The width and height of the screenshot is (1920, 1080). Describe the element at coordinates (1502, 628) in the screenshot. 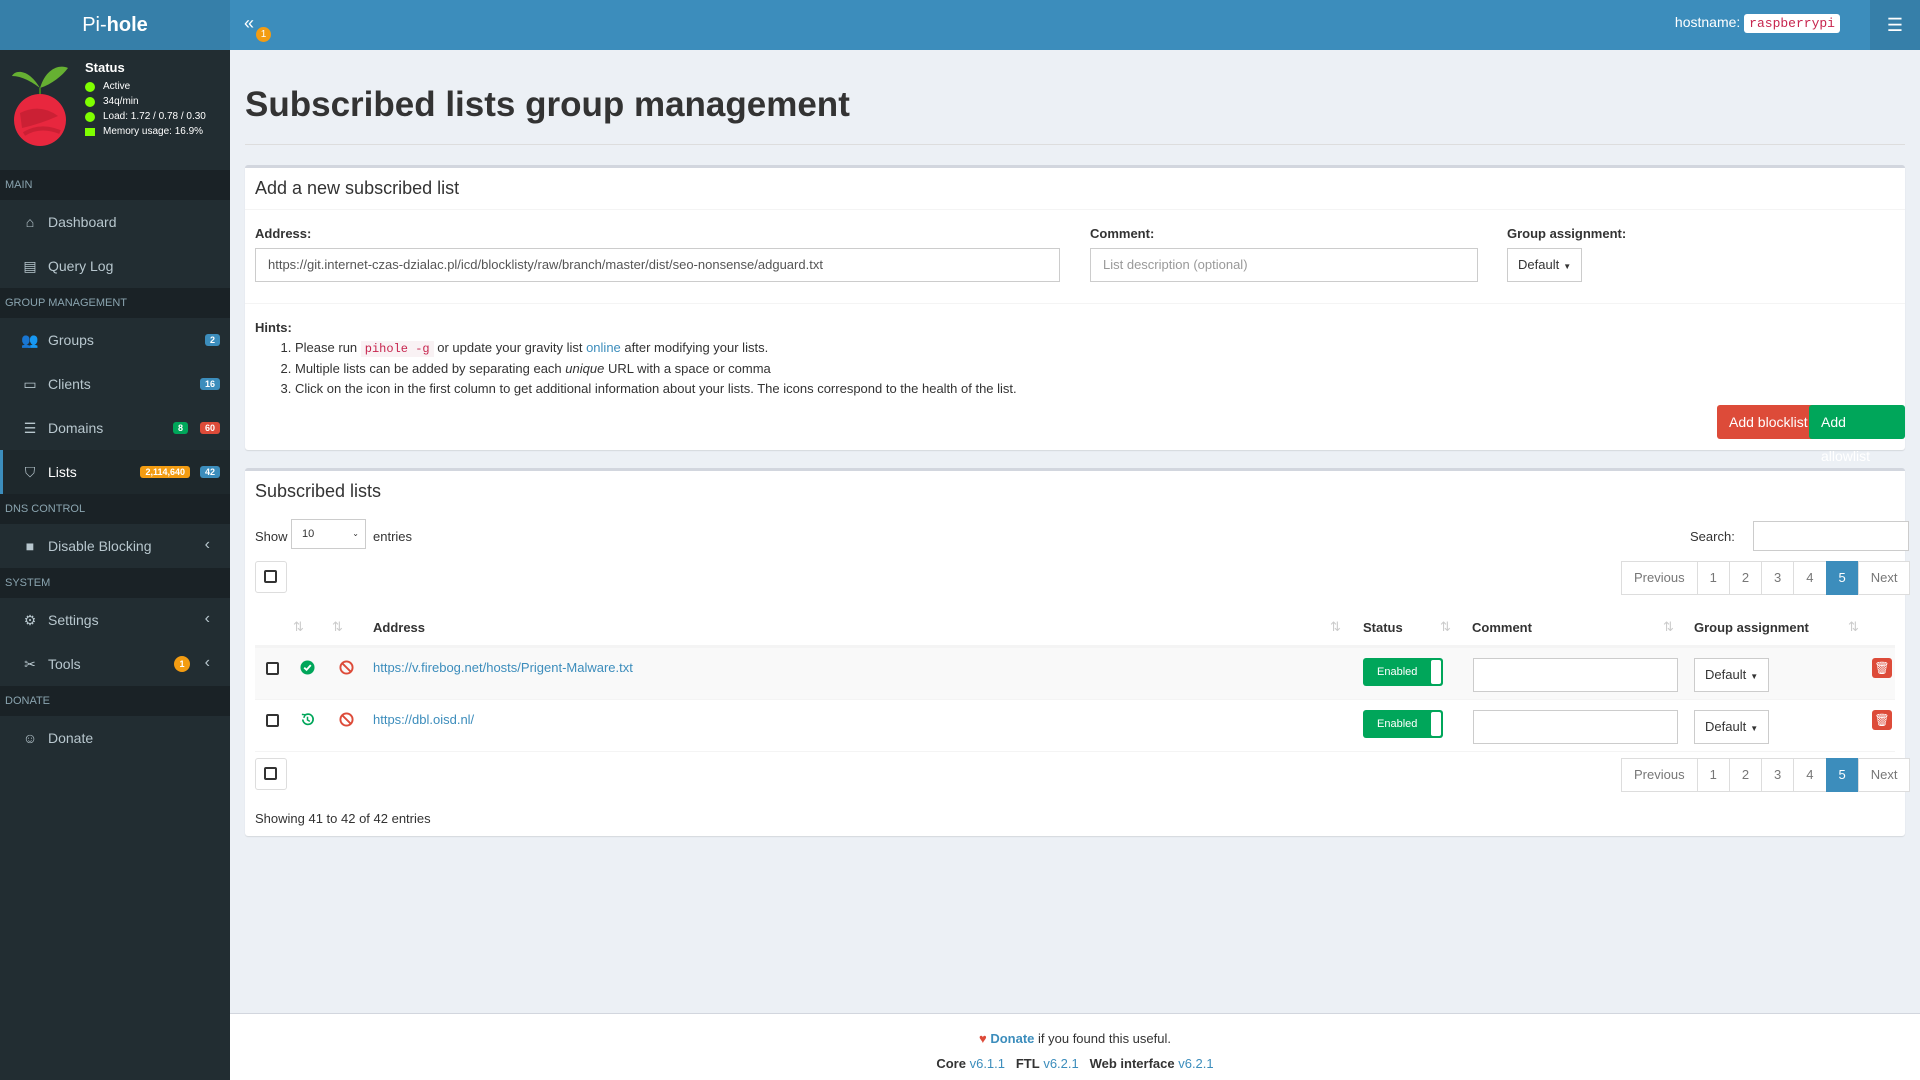

I see `column-header-comment: Comment` at that location.